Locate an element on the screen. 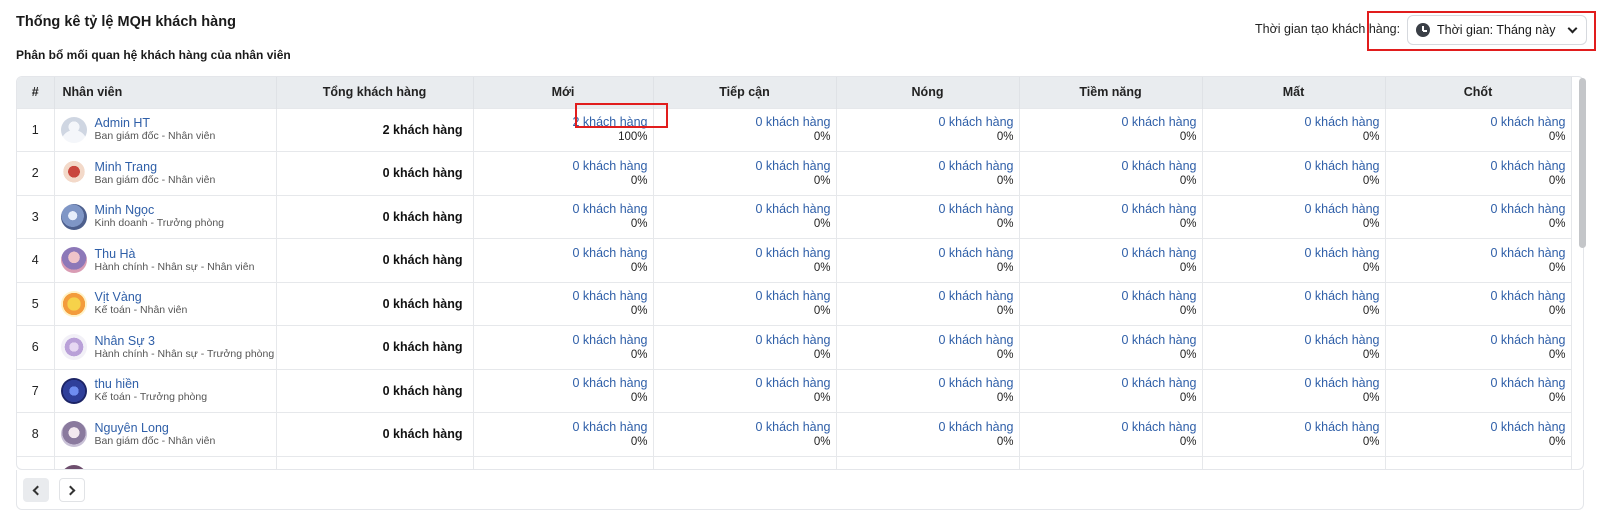  column-header: Chốt is located at coordinates (1478, 92).